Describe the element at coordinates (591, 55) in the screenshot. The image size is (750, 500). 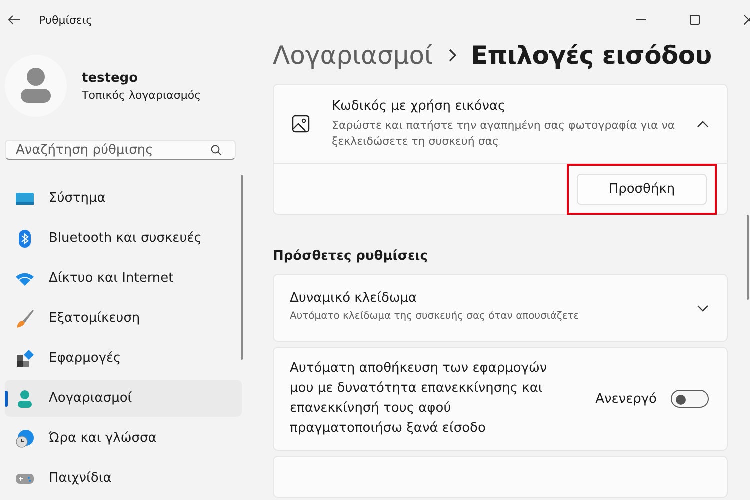
I see `page-title: Επιλογές εισόδου` at that location.